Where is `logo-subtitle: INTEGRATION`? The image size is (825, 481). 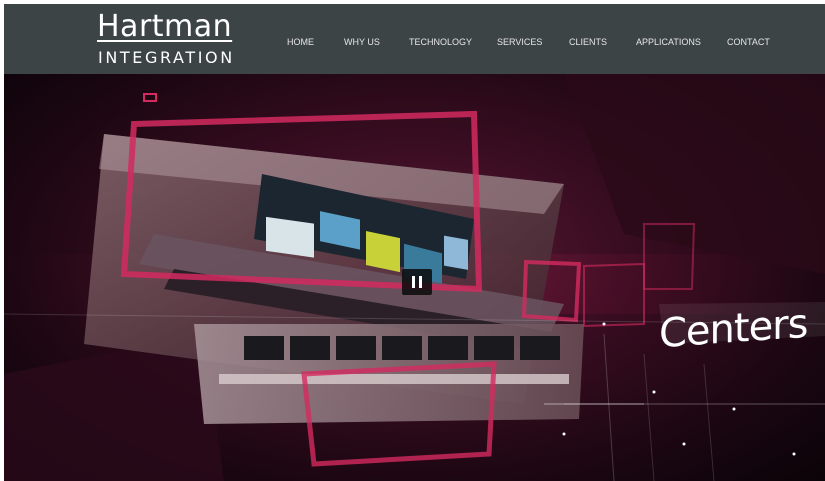 logo-subtitle: INTEGRATION is located at coordinates (166, 57).